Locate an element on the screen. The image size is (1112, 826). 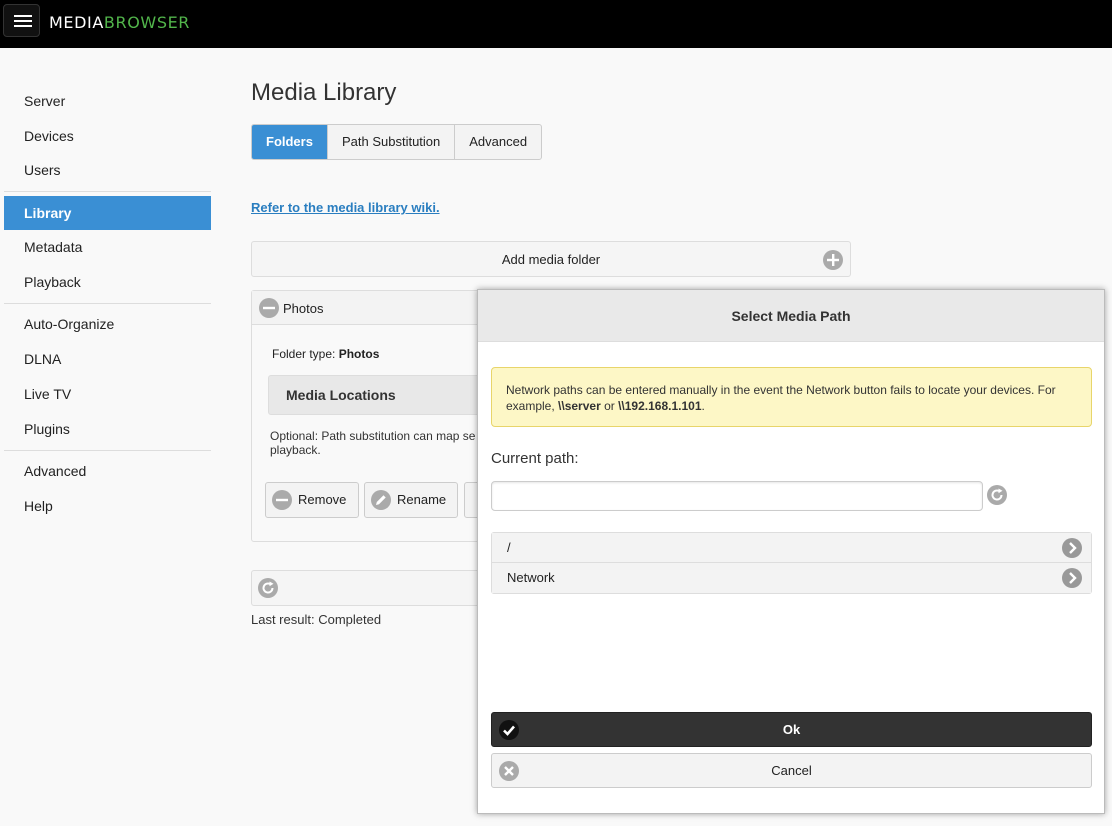
check-icon is located at coordinates (509, 730).